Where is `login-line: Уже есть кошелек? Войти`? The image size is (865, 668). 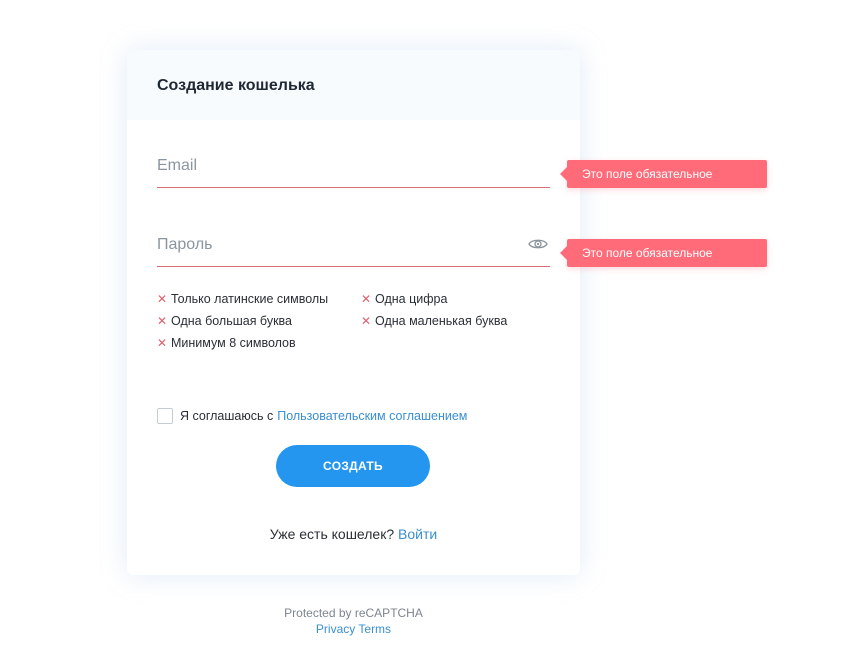
login-line: Уже есть кошелек? Войти is located at coordinates (353, 534).